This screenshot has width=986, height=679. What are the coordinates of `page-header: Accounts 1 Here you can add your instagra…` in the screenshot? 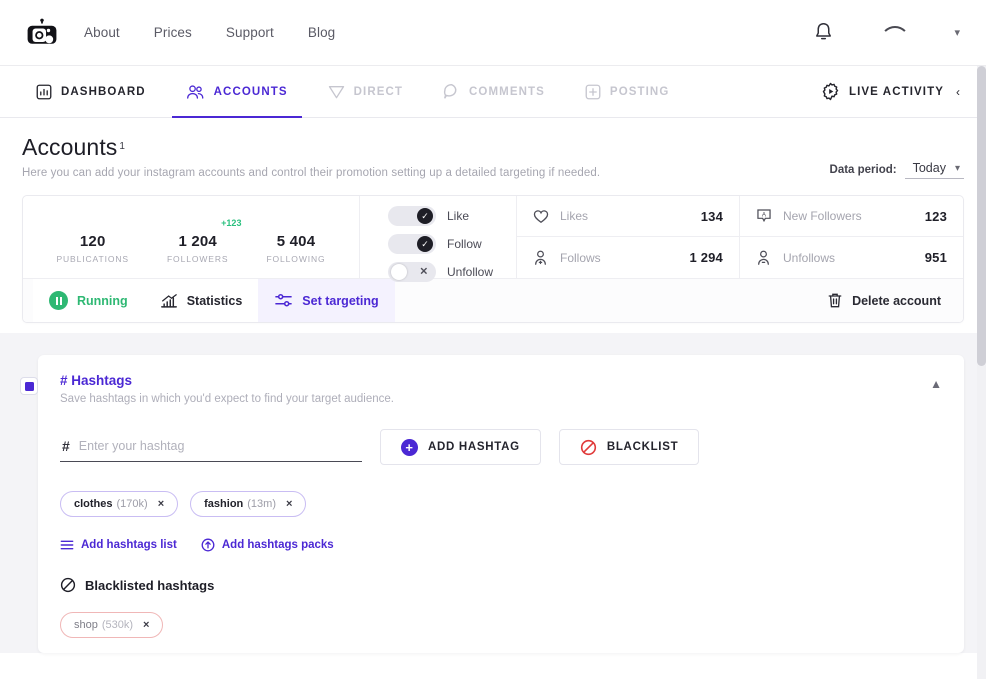 It's located at (493, 154).